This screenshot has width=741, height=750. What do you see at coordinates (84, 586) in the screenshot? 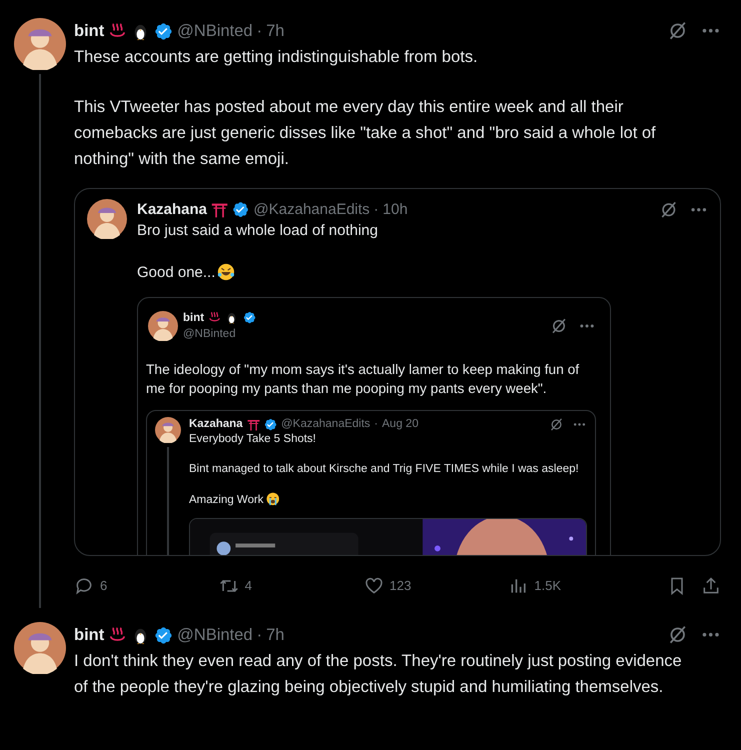
I see `reply-icon` at bounding box center [84, 586].